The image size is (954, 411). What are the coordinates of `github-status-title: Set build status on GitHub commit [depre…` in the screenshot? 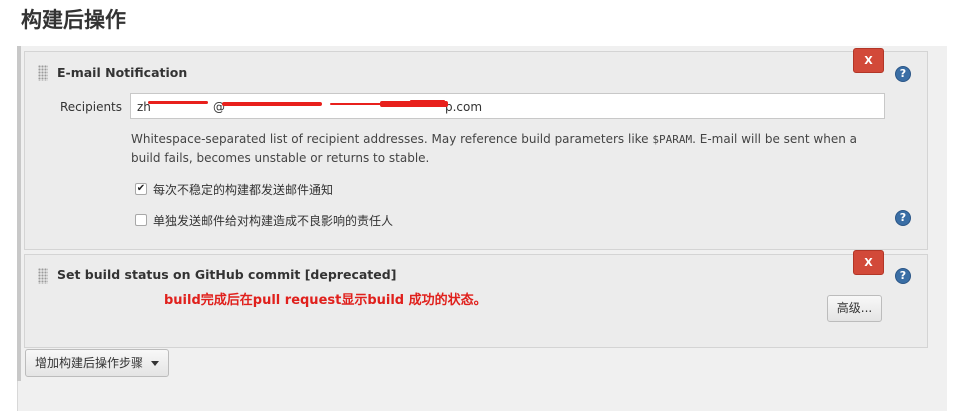 It's located at (227, 274).